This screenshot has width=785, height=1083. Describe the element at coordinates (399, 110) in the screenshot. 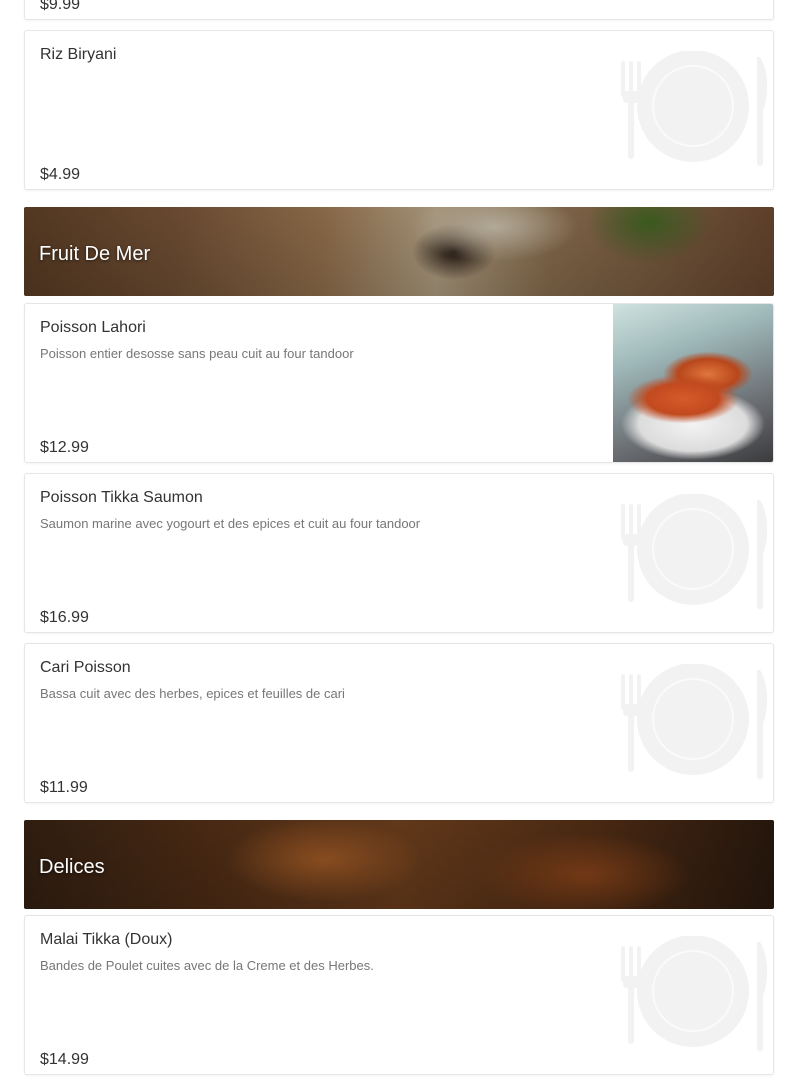

I see `menu-item-card: Riz Biryani $4.99` at that location.